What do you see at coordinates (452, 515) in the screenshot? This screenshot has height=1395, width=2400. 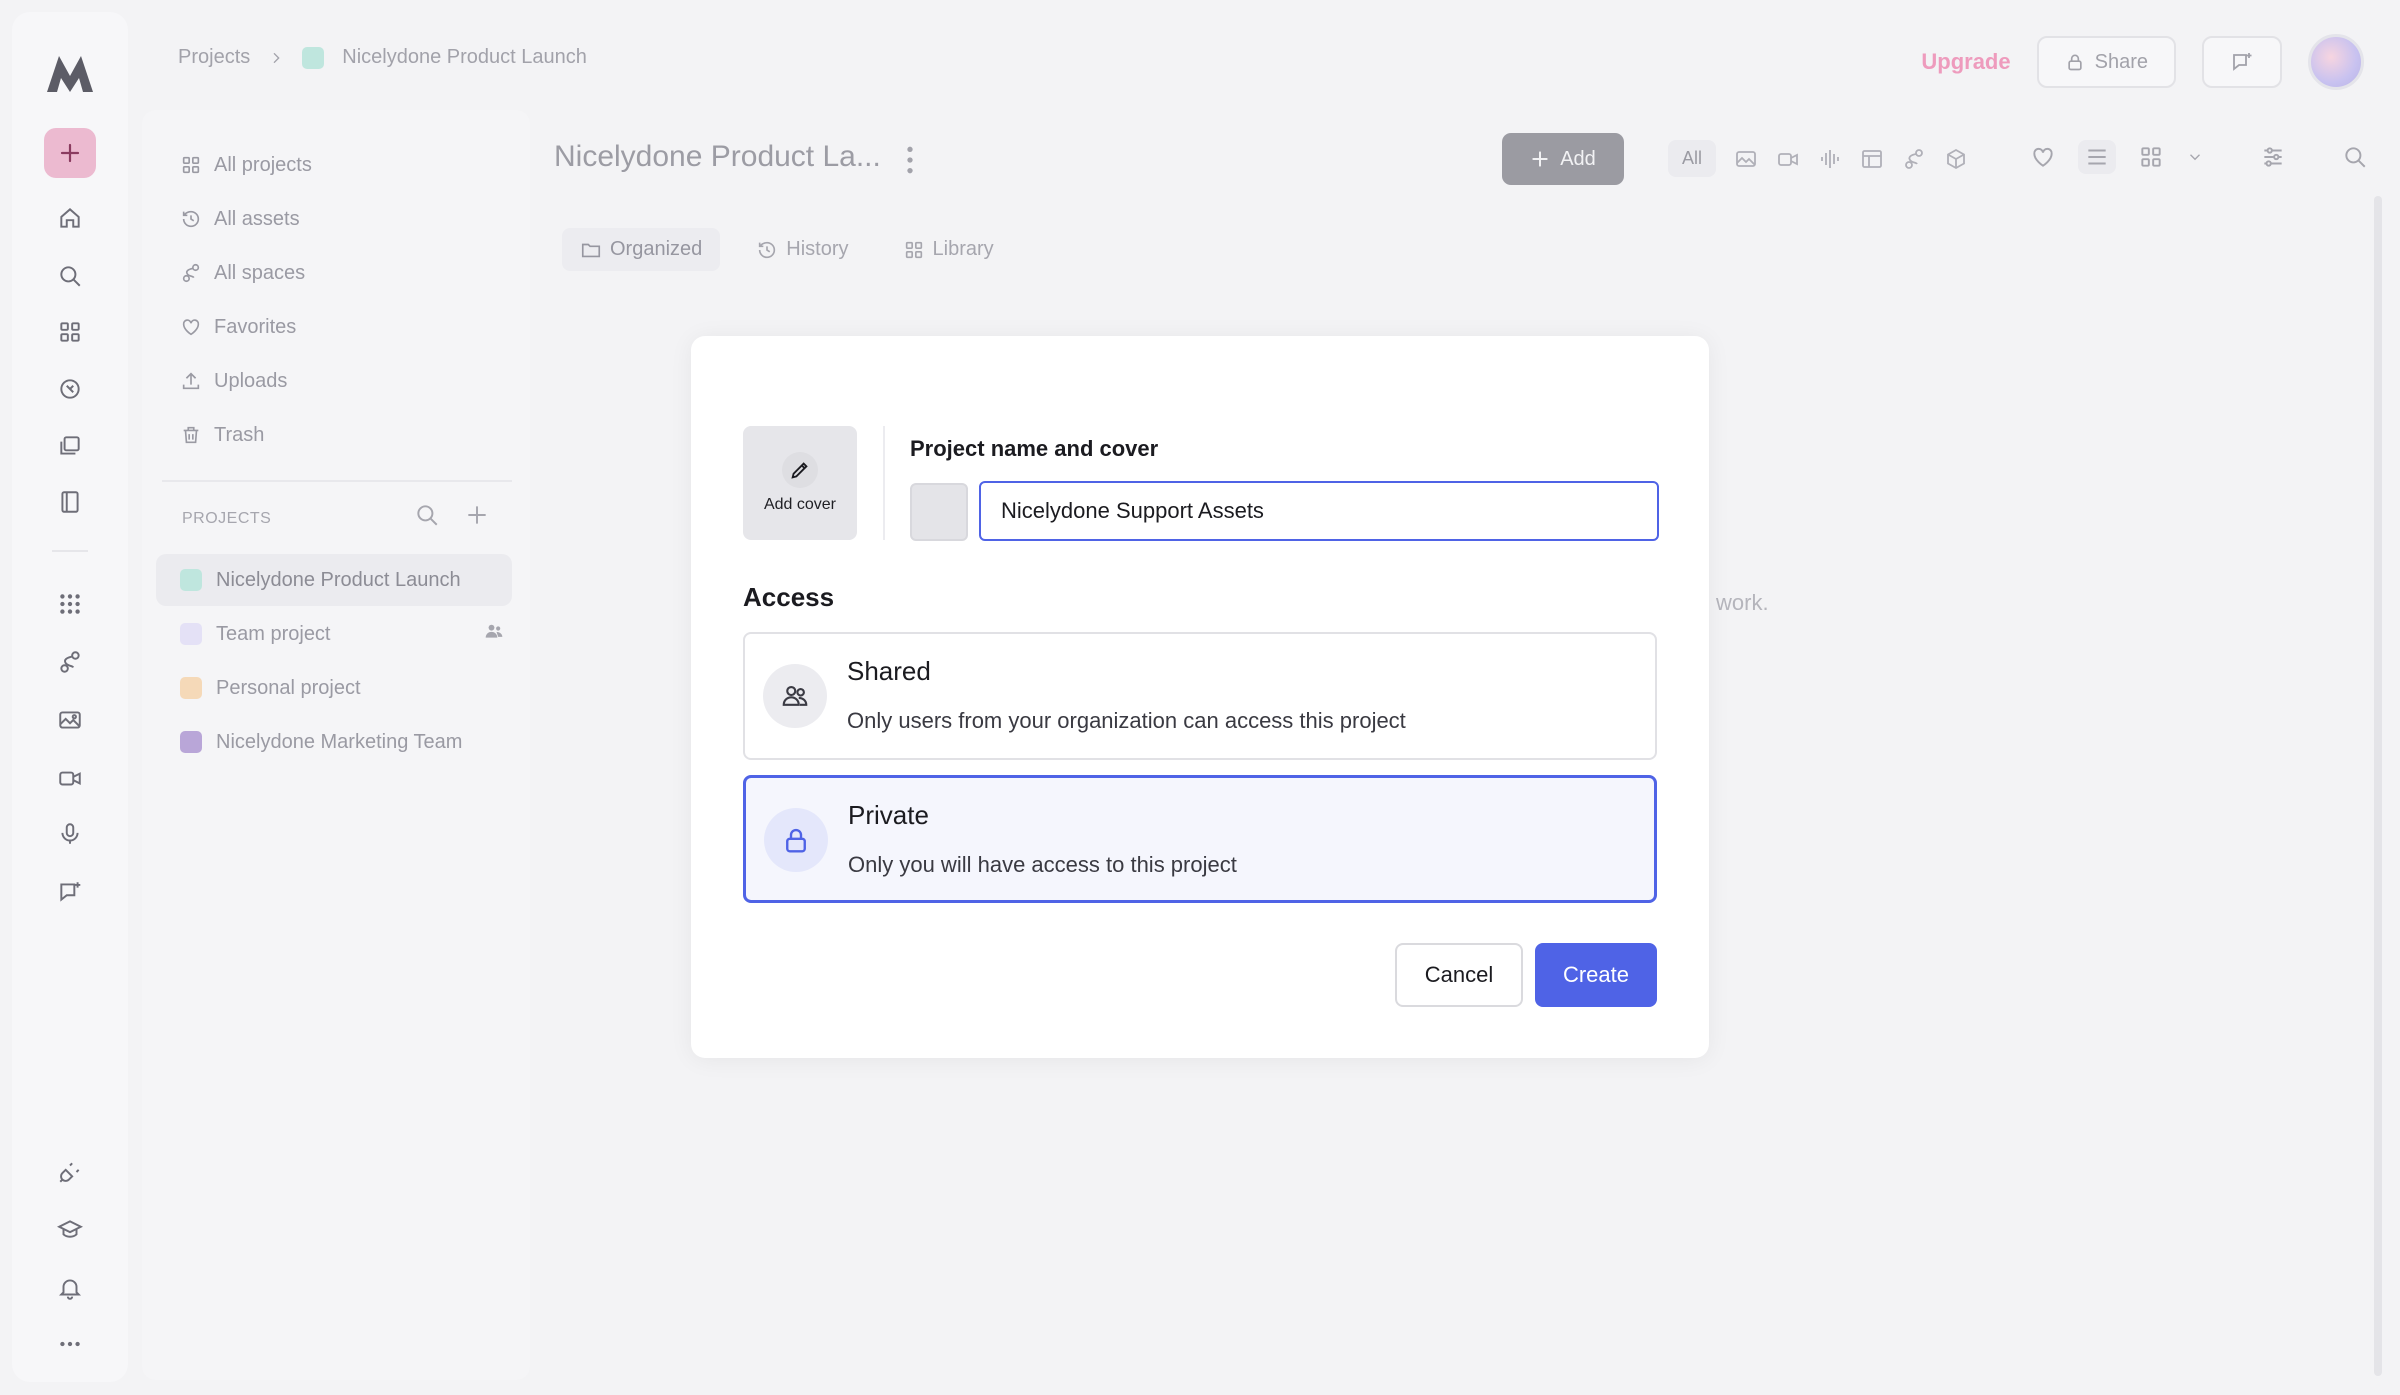 I see `projects-header-actions` at bounding box center [452, 515].